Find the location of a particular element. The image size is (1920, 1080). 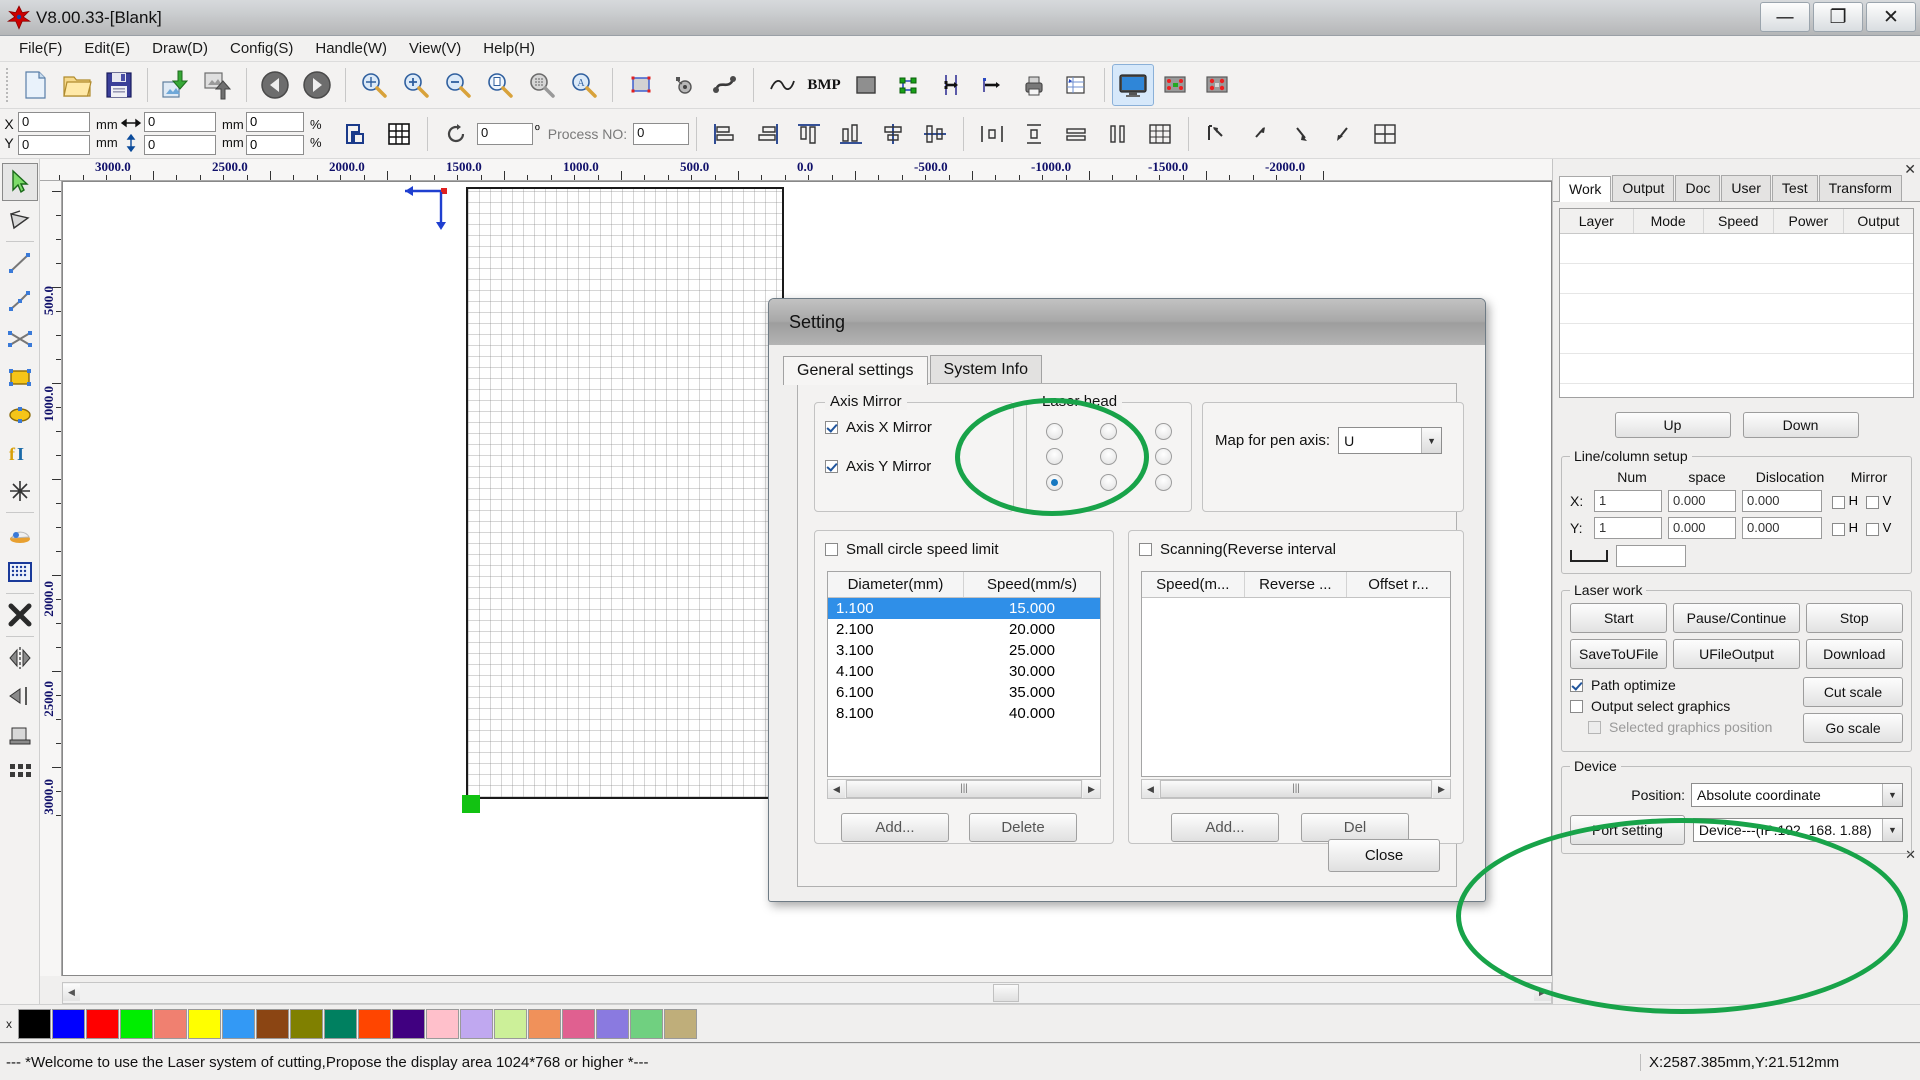

scale-y-input: 0 is located at coordinates (275, 145).